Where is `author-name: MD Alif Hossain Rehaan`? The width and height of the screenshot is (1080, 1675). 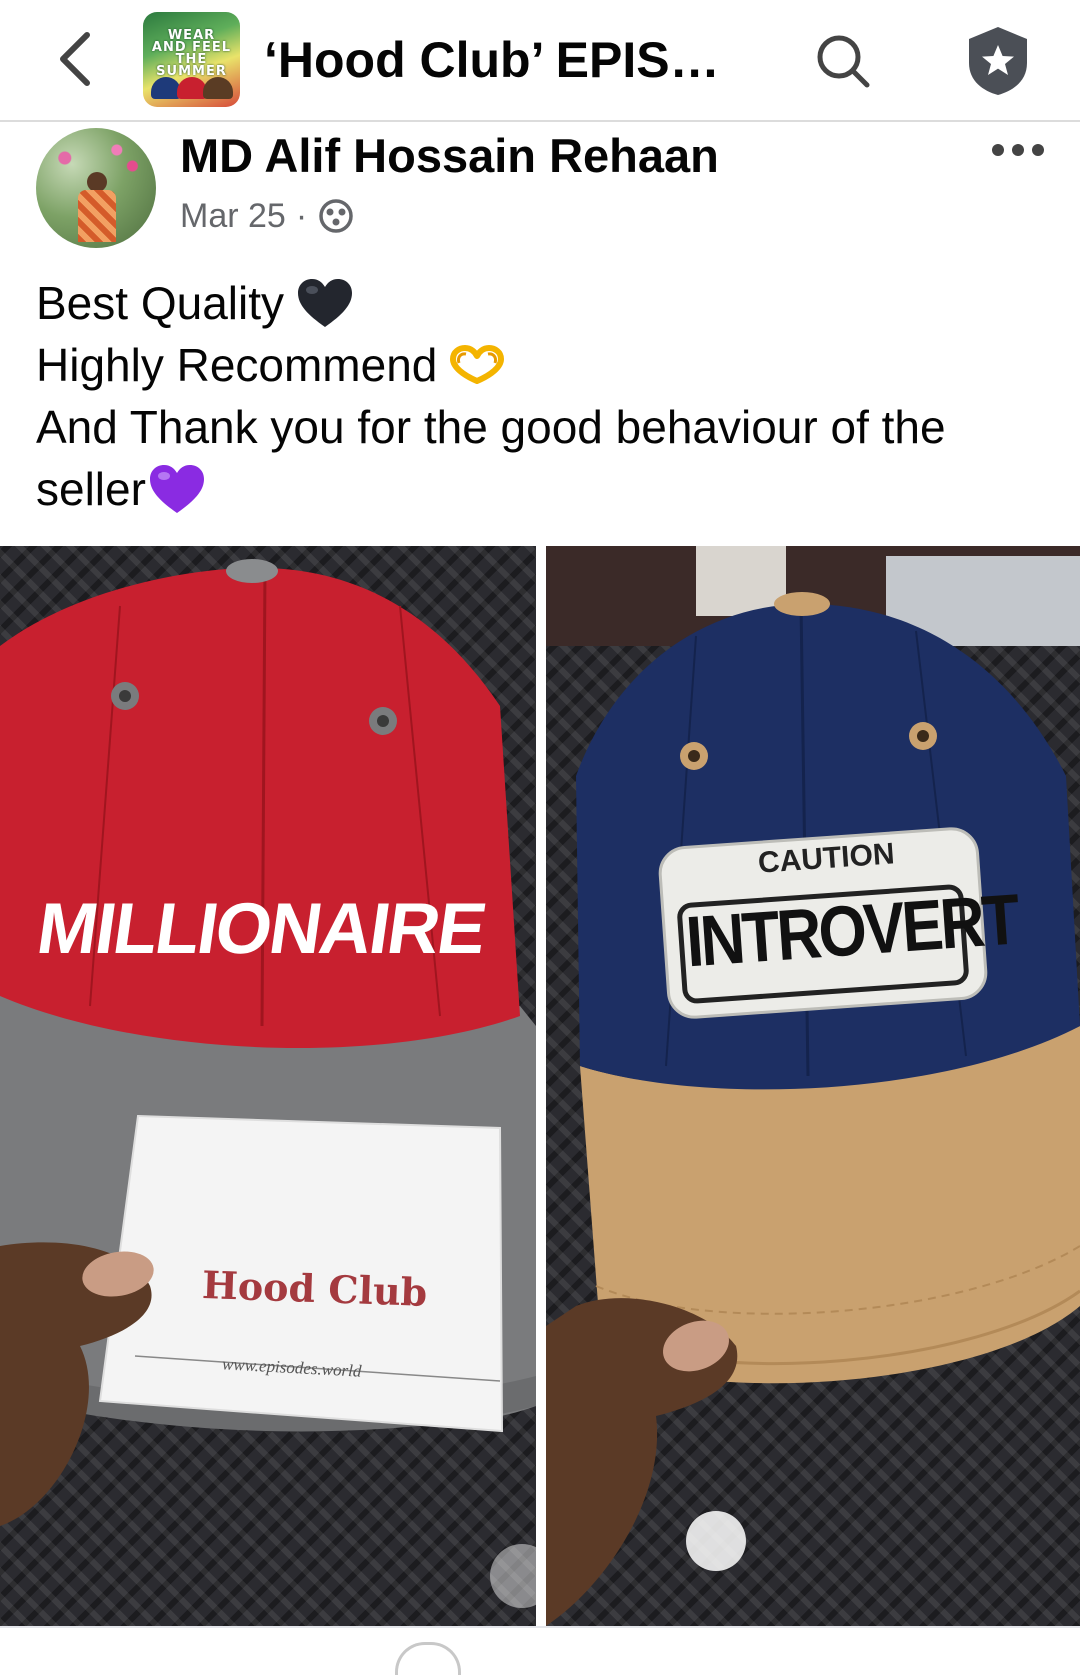 author-name: MD Alif Hossain Rehaan is located at coordinates (449, 156).